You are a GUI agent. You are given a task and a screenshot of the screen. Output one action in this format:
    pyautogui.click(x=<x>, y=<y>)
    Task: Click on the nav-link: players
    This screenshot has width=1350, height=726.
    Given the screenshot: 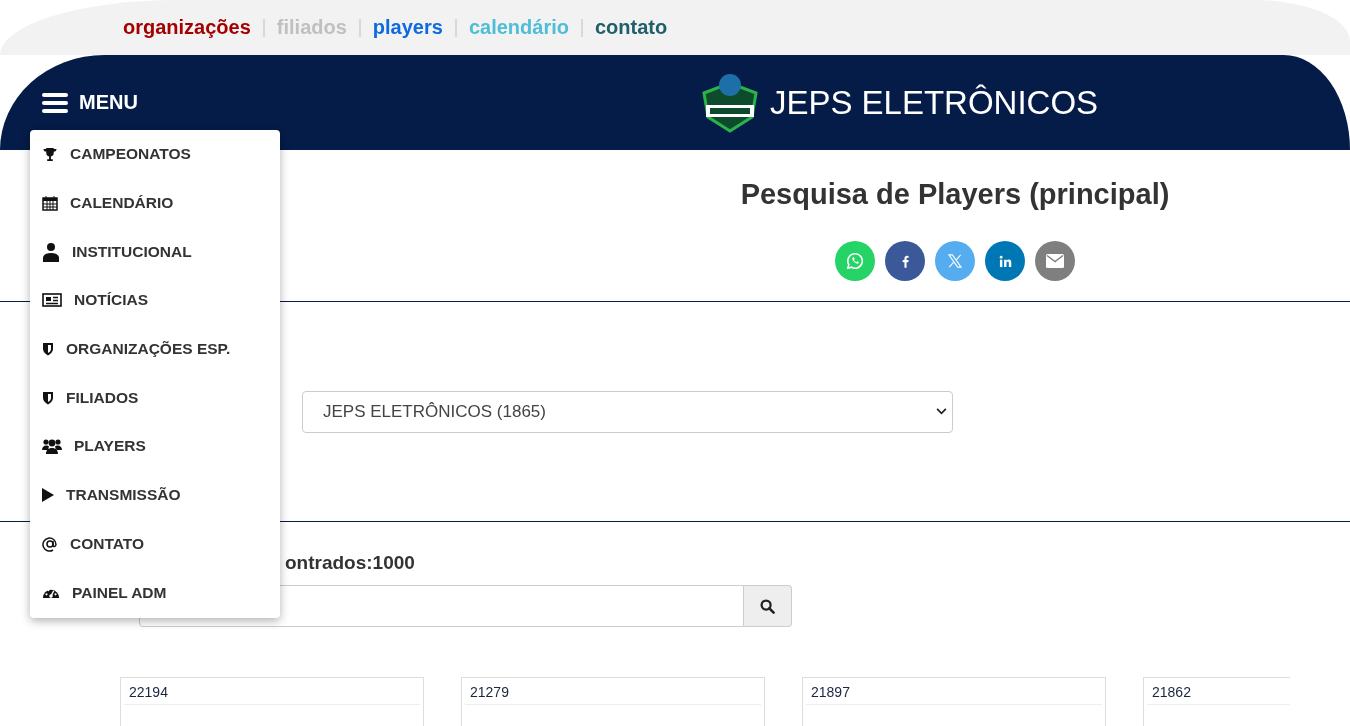 What is the action you would take?
    pyautogui.click(x=407, y=27)
    